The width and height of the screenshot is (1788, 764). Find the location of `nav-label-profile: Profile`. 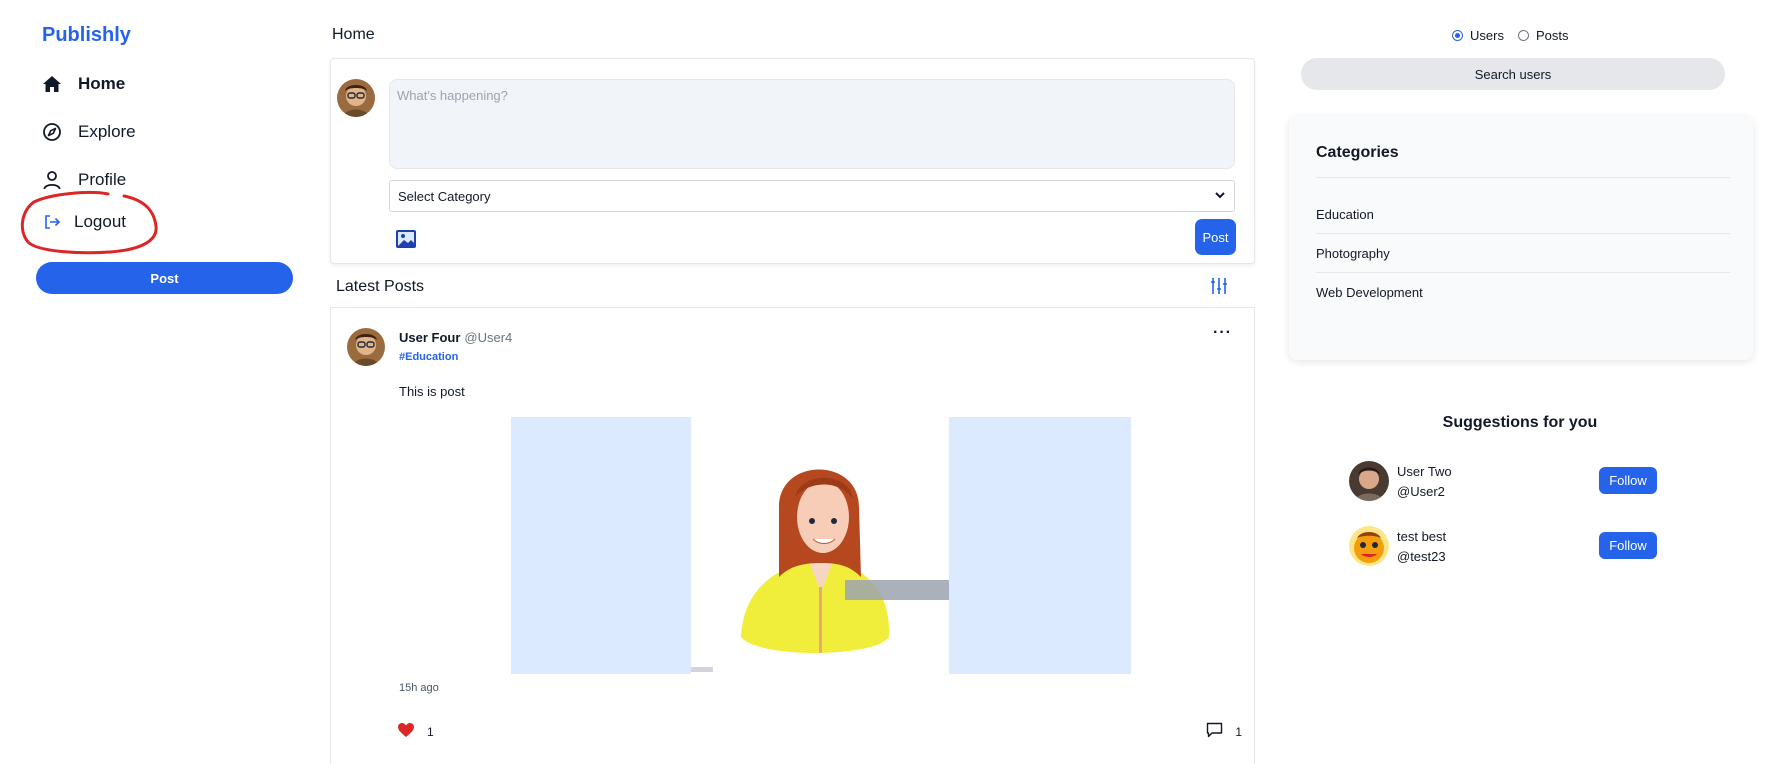

nav-label-profile: Profile is located at coordinates (102, 179).